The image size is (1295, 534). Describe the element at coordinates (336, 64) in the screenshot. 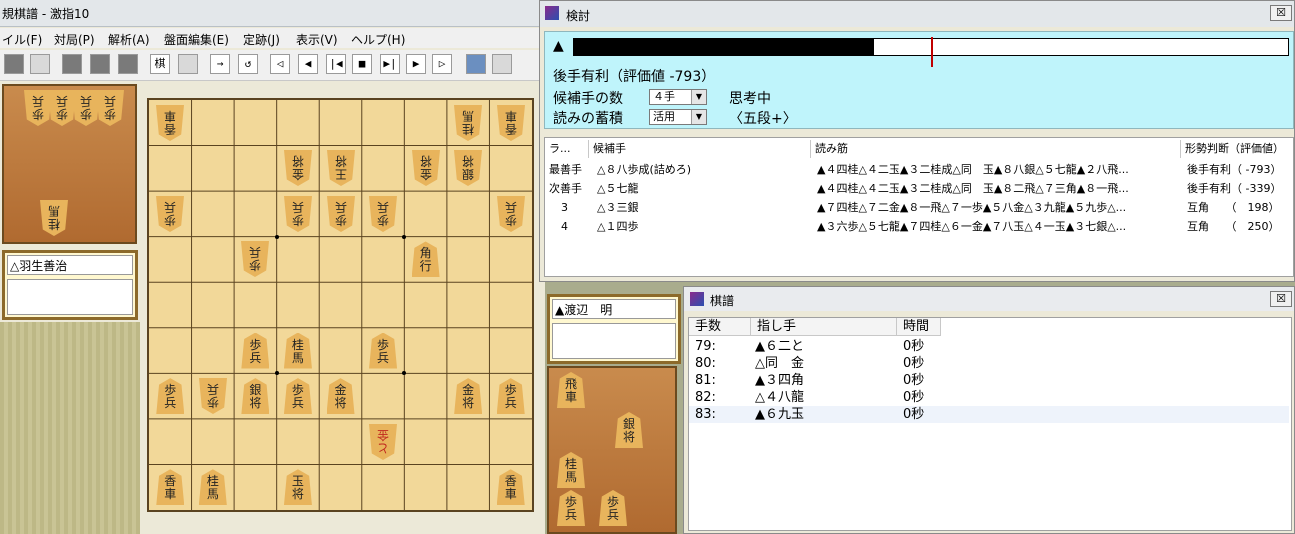

I see `step-back-icon: |◀` at that location.